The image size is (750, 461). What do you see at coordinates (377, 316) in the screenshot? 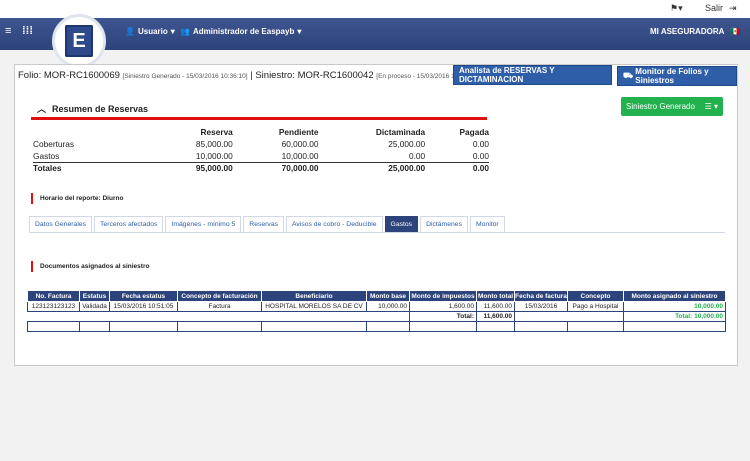
I see `totals-row: Total: 11,600.00 Total: 10,000.00` at bounding box center [377, 316].